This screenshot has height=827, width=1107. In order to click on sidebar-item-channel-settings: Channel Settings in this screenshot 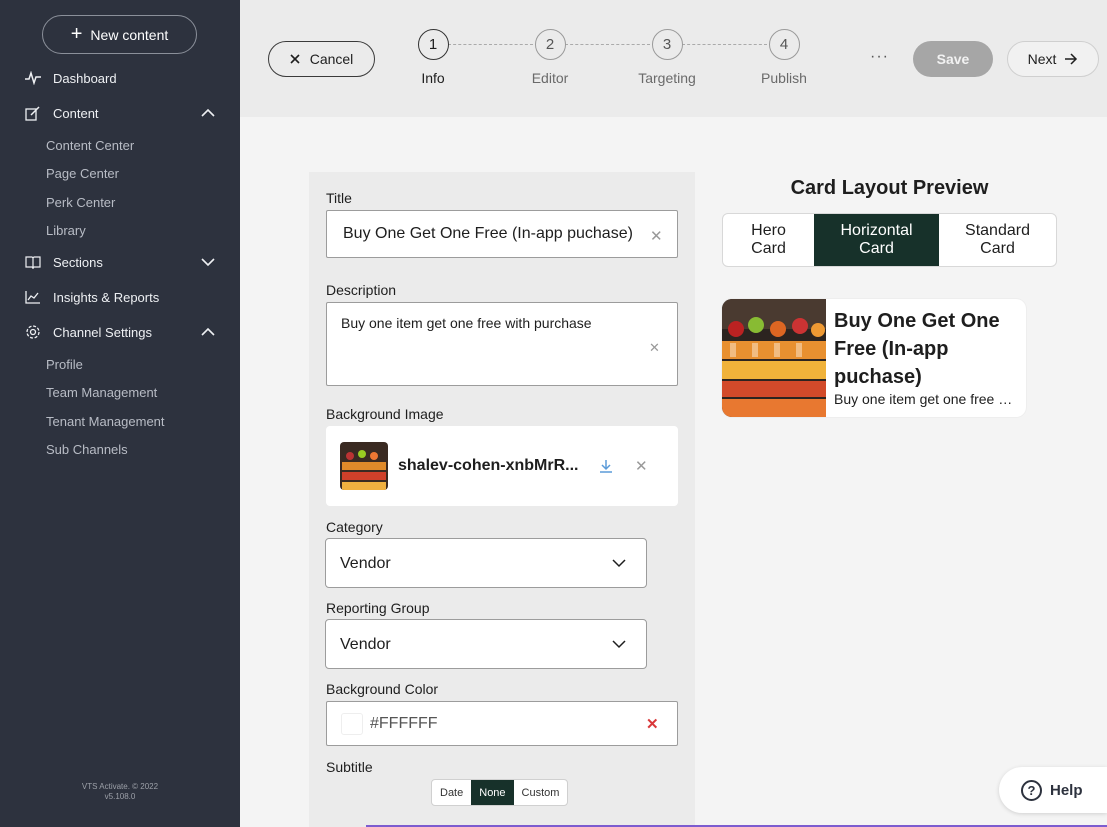, I will do `click(120, 332)`.